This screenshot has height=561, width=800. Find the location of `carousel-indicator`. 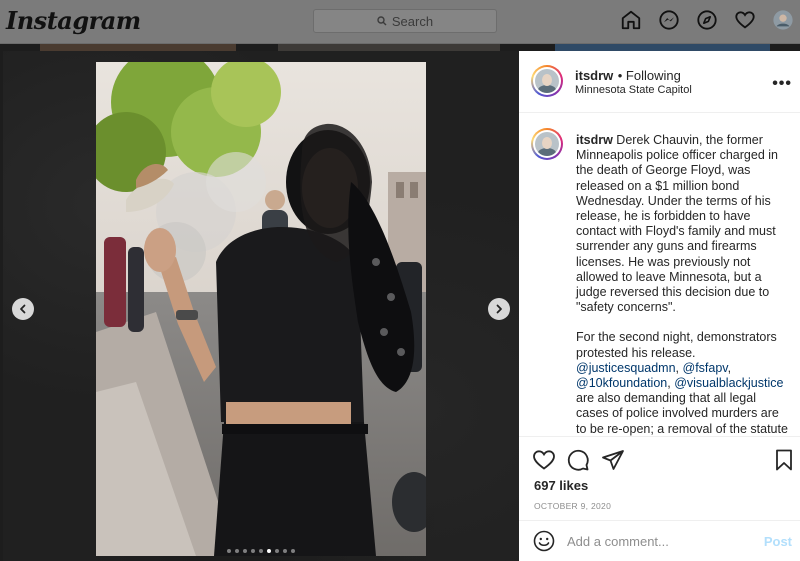

carousel-indicator is located at coordinates (261, 551).